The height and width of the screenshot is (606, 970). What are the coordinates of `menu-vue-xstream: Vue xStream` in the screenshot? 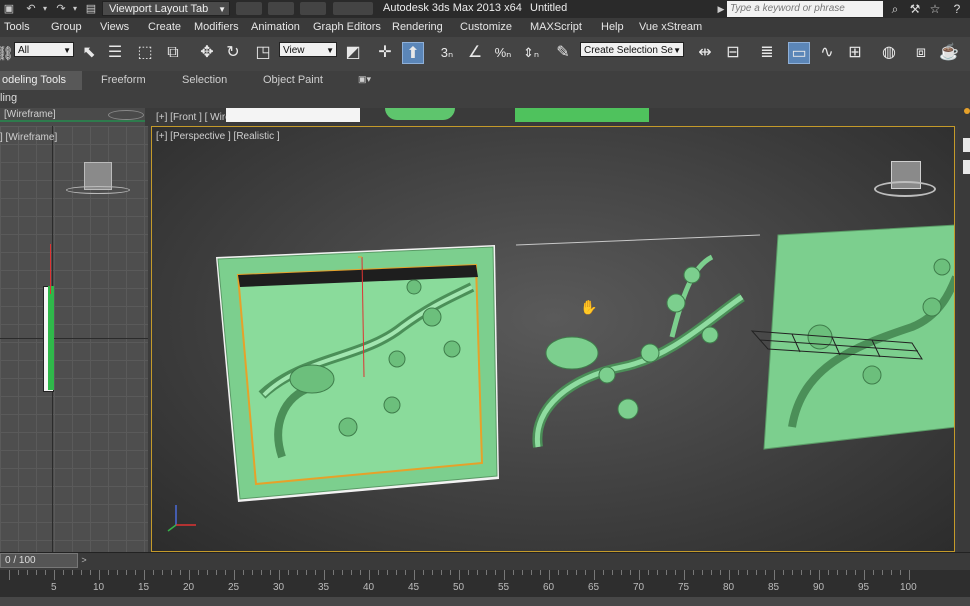 It's located at (670, 27).